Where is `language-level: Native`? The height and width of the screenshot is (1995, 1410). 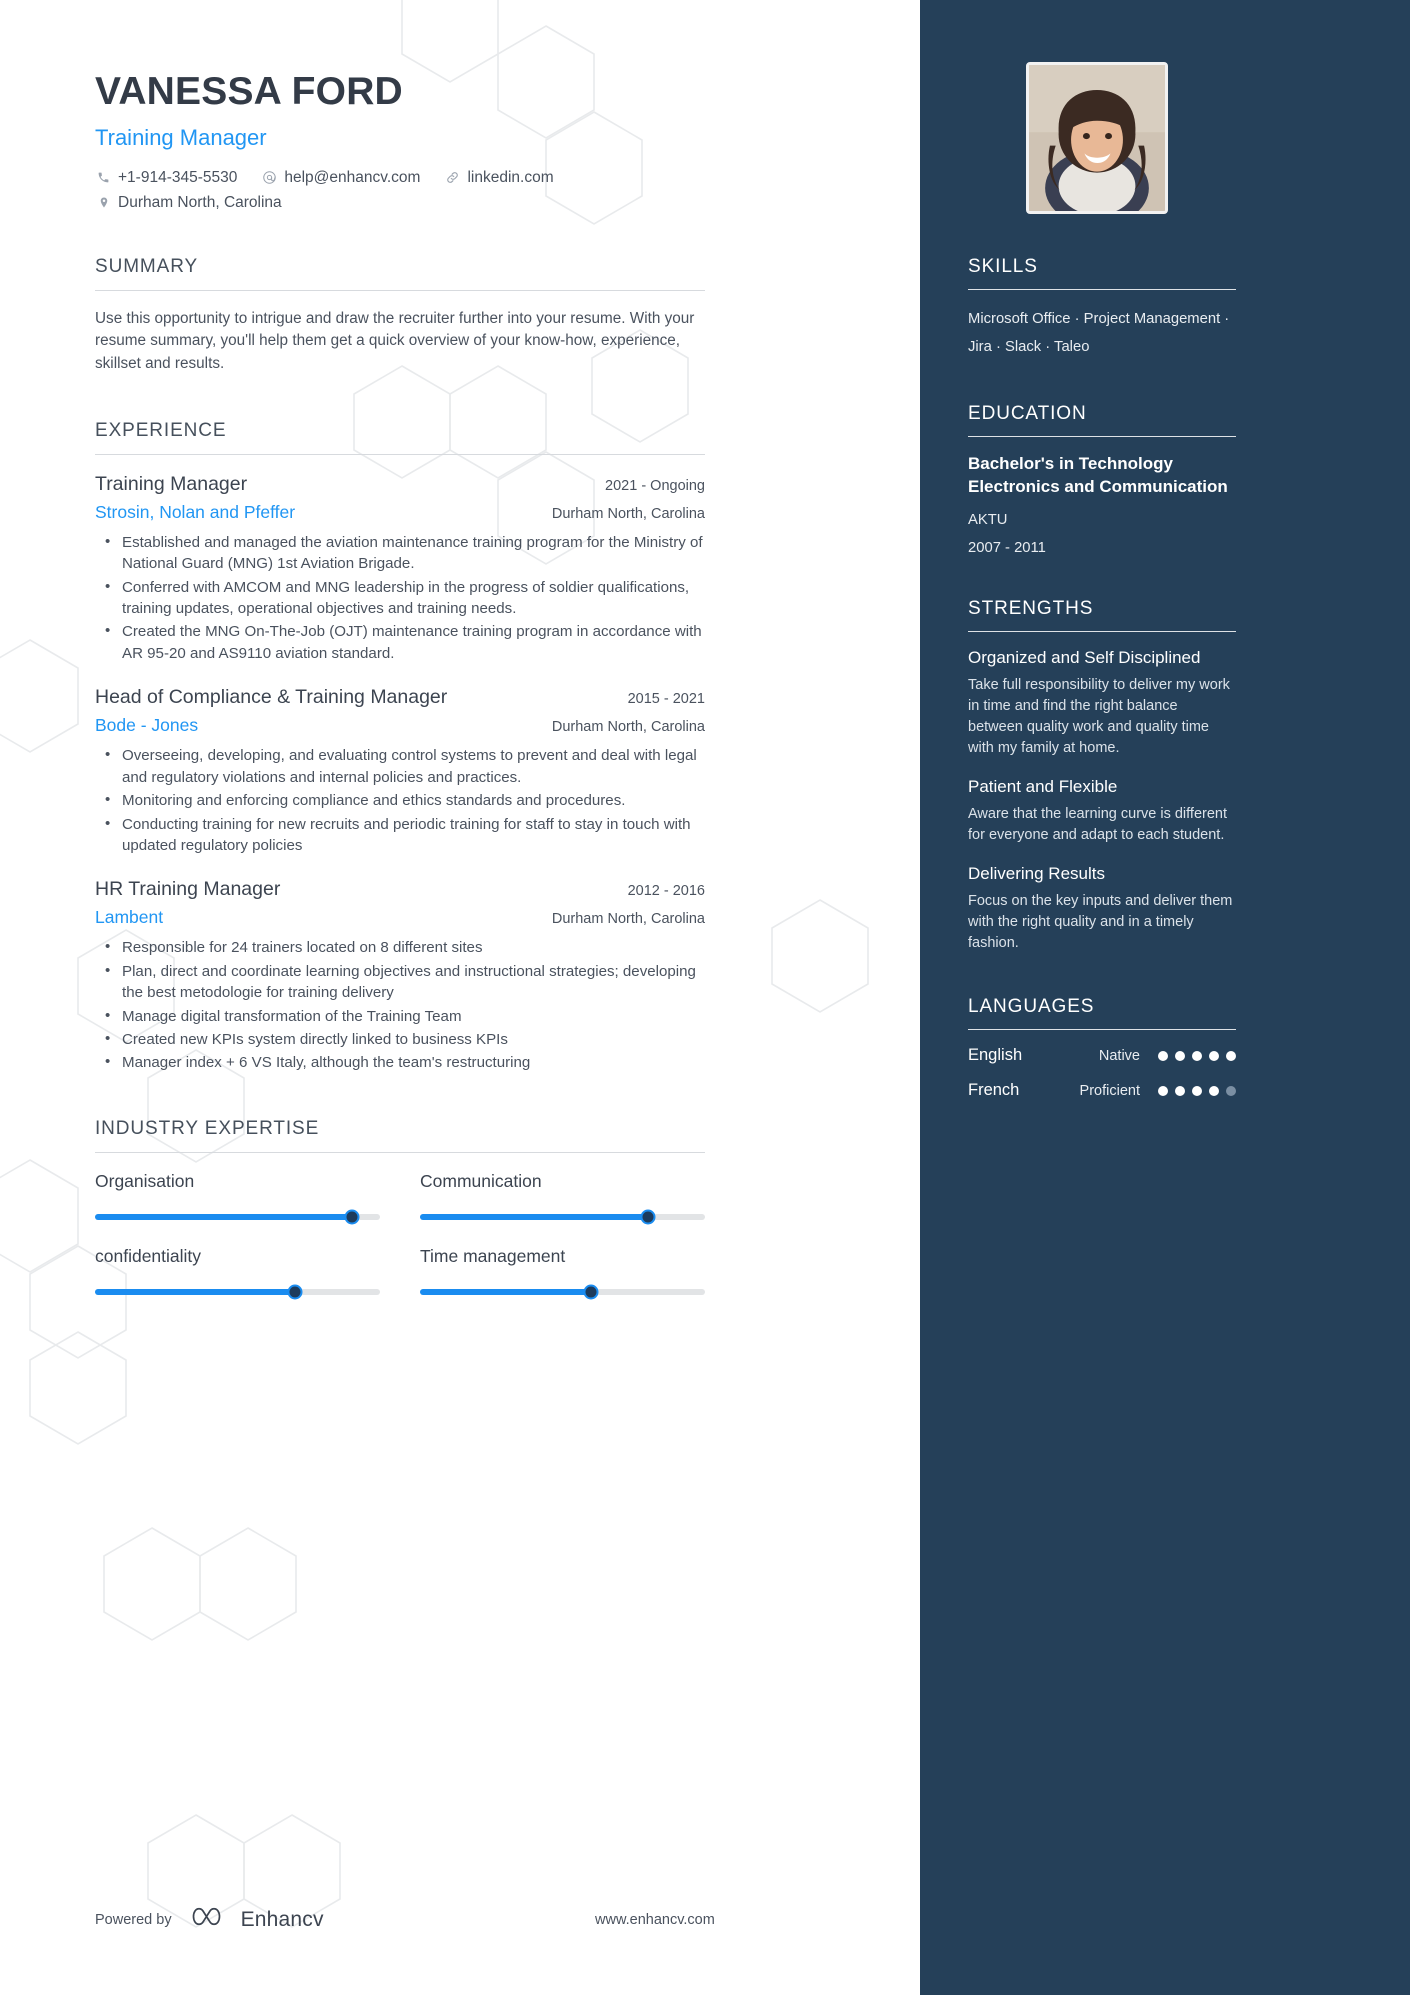 language-level: Native is located at coordinates (1119, 1055).